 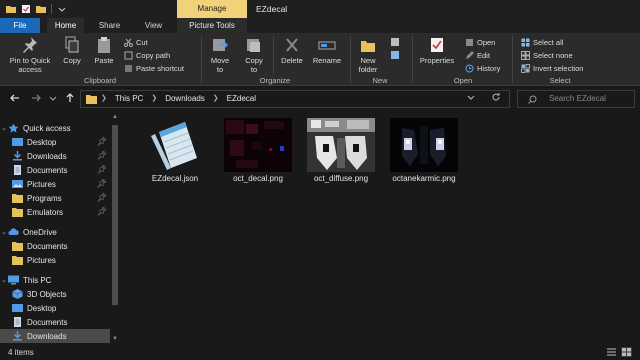 I want to click on tab-file: File, so click(x=20, y=25).